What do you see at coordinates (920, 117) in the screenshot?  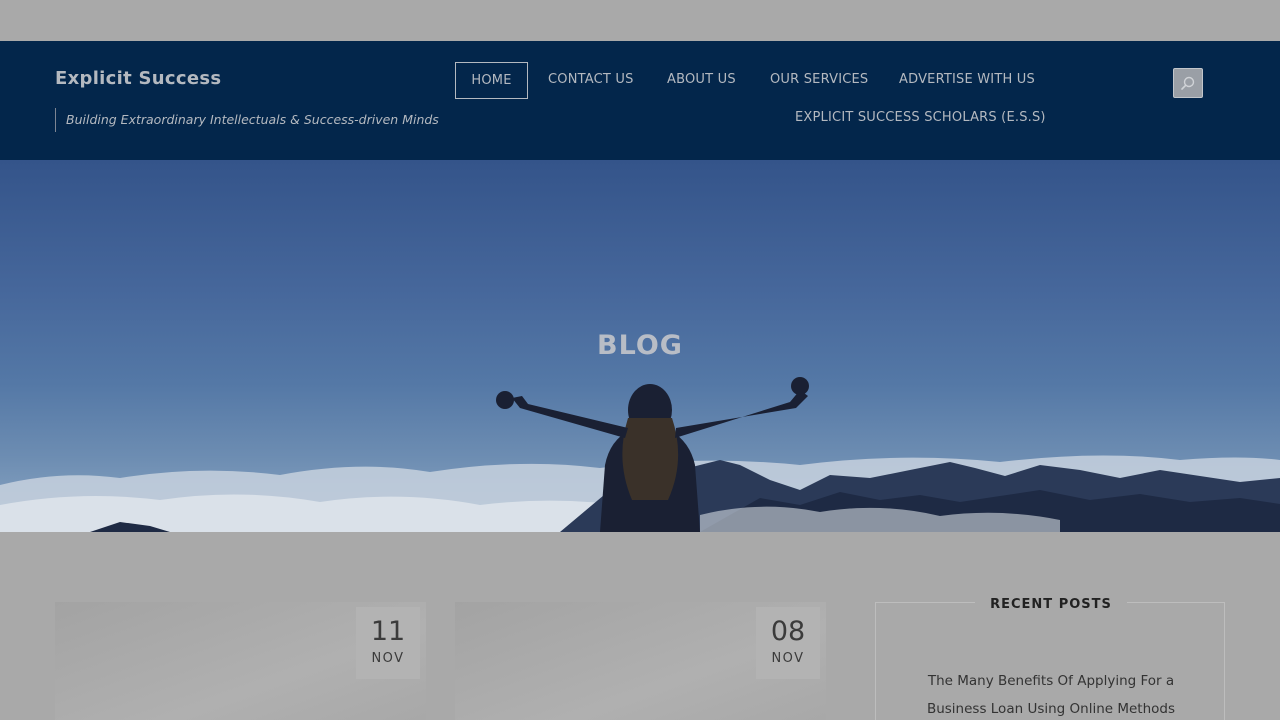 I see `nav-explicit-success-scholars: EXPLICIT SUCCESS SCHOLARS (E.S.S)` at bounding box center [920, 117].